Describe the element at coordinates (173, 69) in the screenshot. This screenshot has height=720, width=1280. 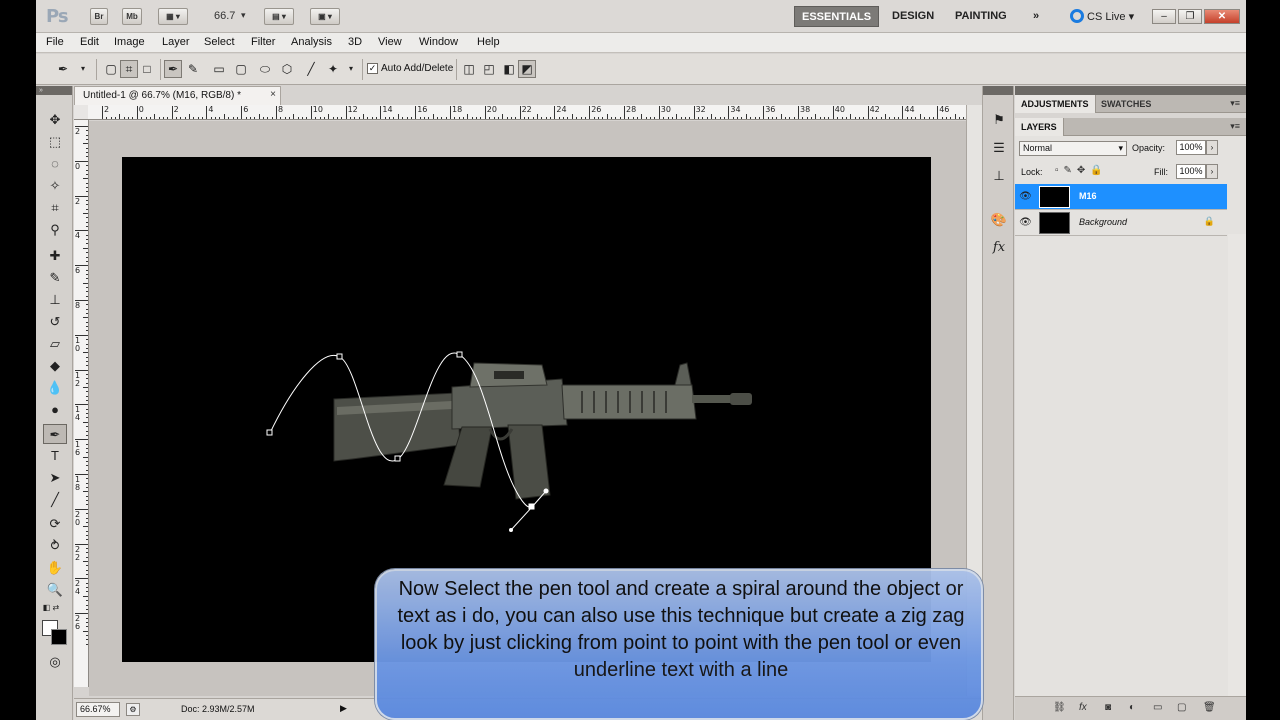
I see `pen-tool-option: ✒` at that location.